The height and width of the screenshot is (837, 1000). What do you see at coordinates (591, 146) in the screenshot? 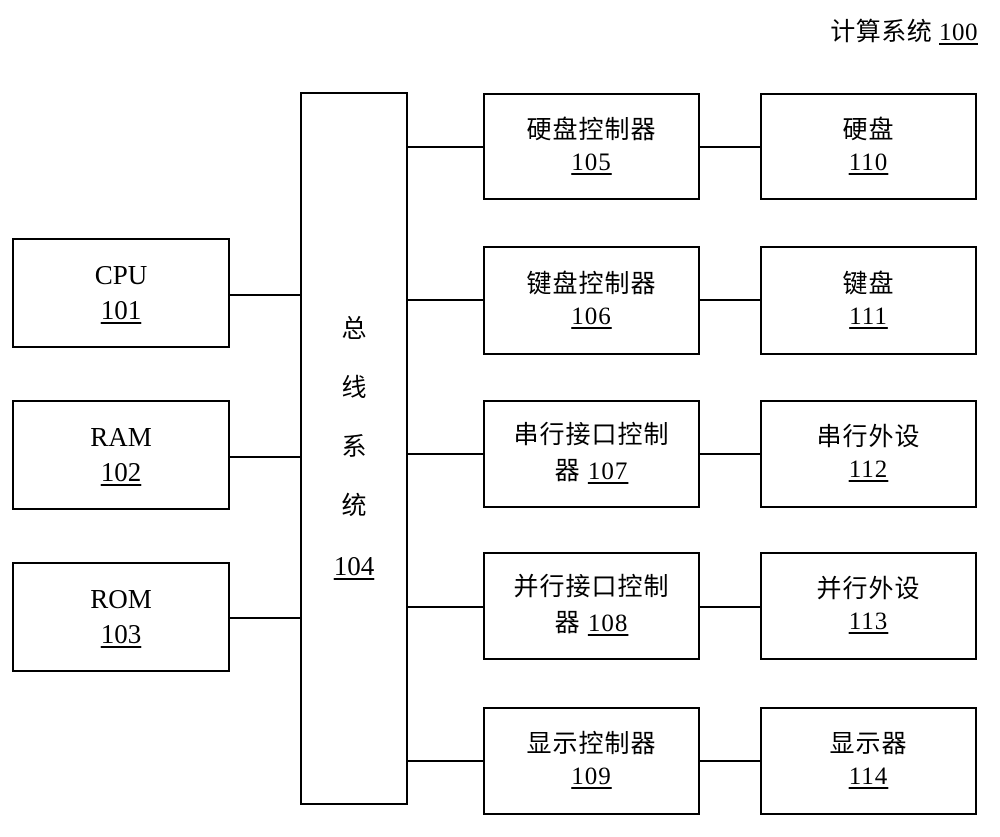
I see `block-hdd-controller: 硬盘控制器 105` at bounding box center [591, 146].